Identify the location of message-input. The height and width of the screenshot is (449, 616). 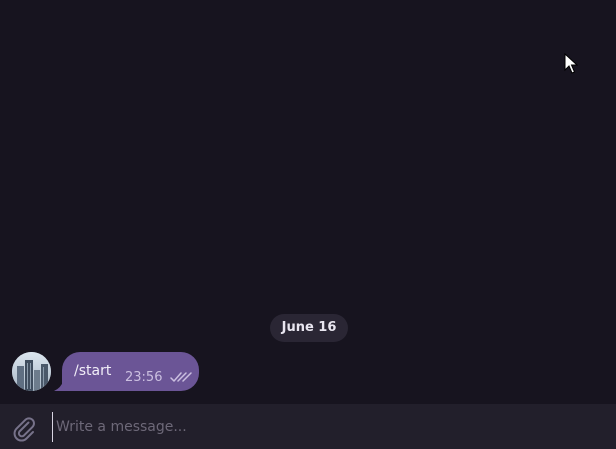
(324, 427).